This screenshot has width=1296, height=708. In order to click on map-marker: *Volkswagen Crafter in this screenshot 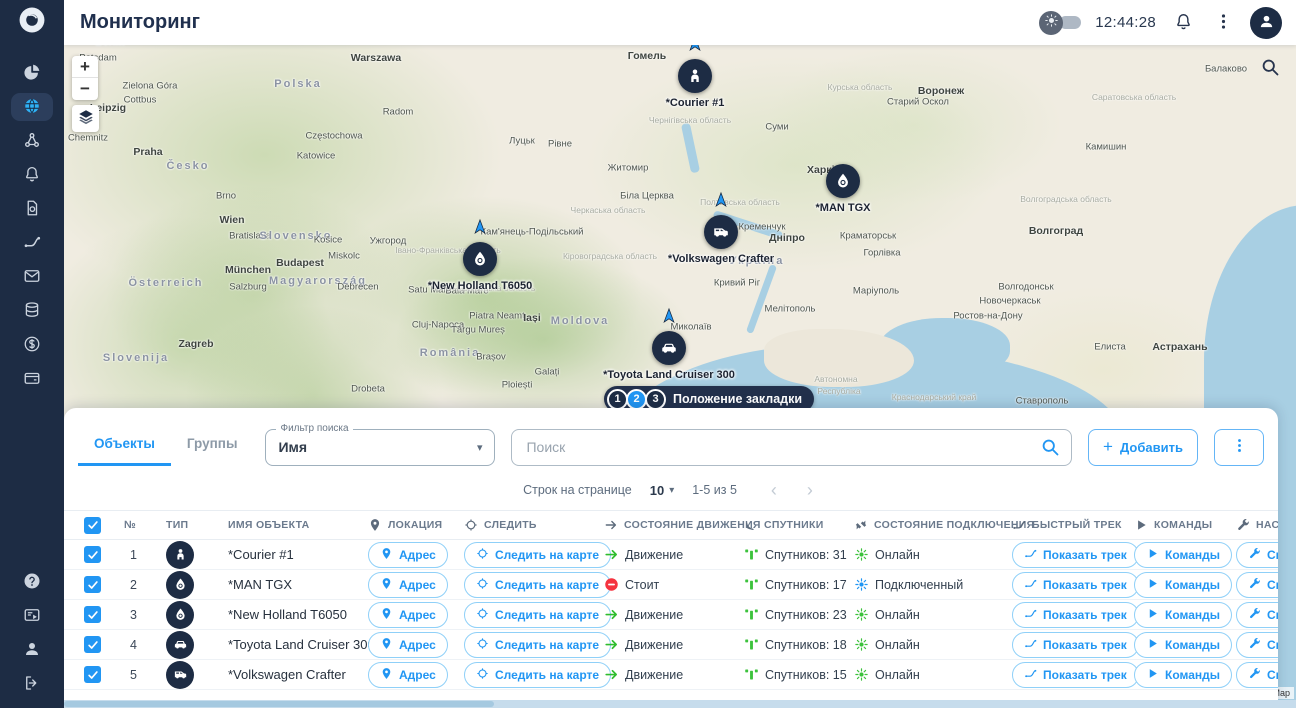, I will do `click(721, 228)`.